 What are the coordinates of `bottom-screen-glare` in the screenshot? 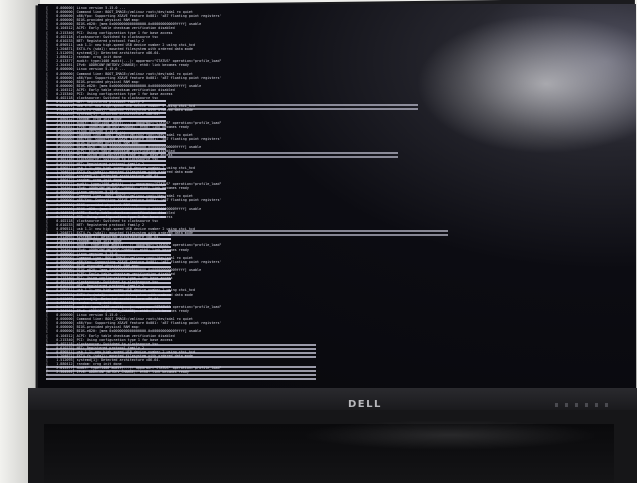 It's located at (450, 435).